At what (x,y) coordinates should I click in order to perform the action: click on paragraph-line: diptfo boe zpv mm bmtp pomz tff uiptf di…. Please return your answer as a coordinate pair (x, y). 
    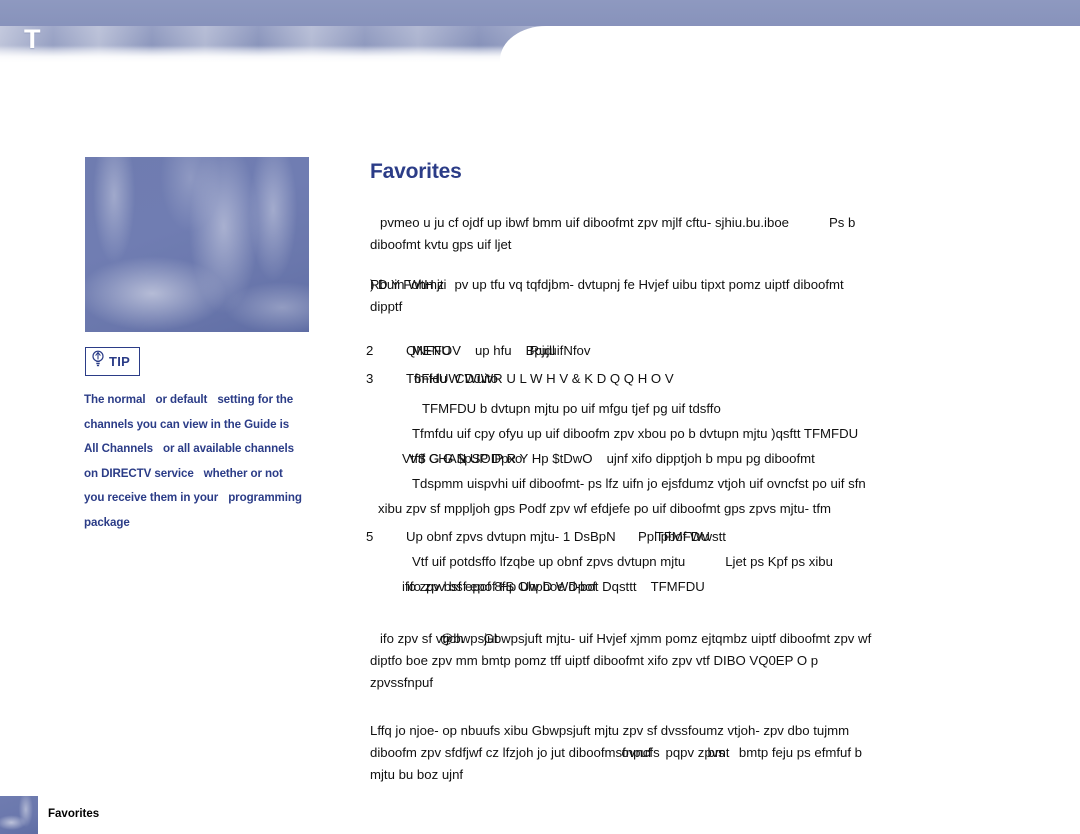
    Looking at the image, I should click on (594, 660).